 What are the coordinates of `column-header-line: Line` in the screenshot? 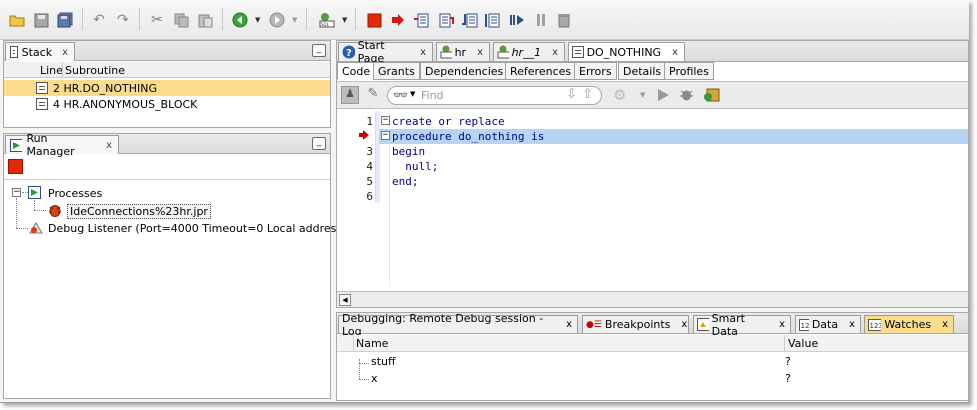 It's located at (51, 70).